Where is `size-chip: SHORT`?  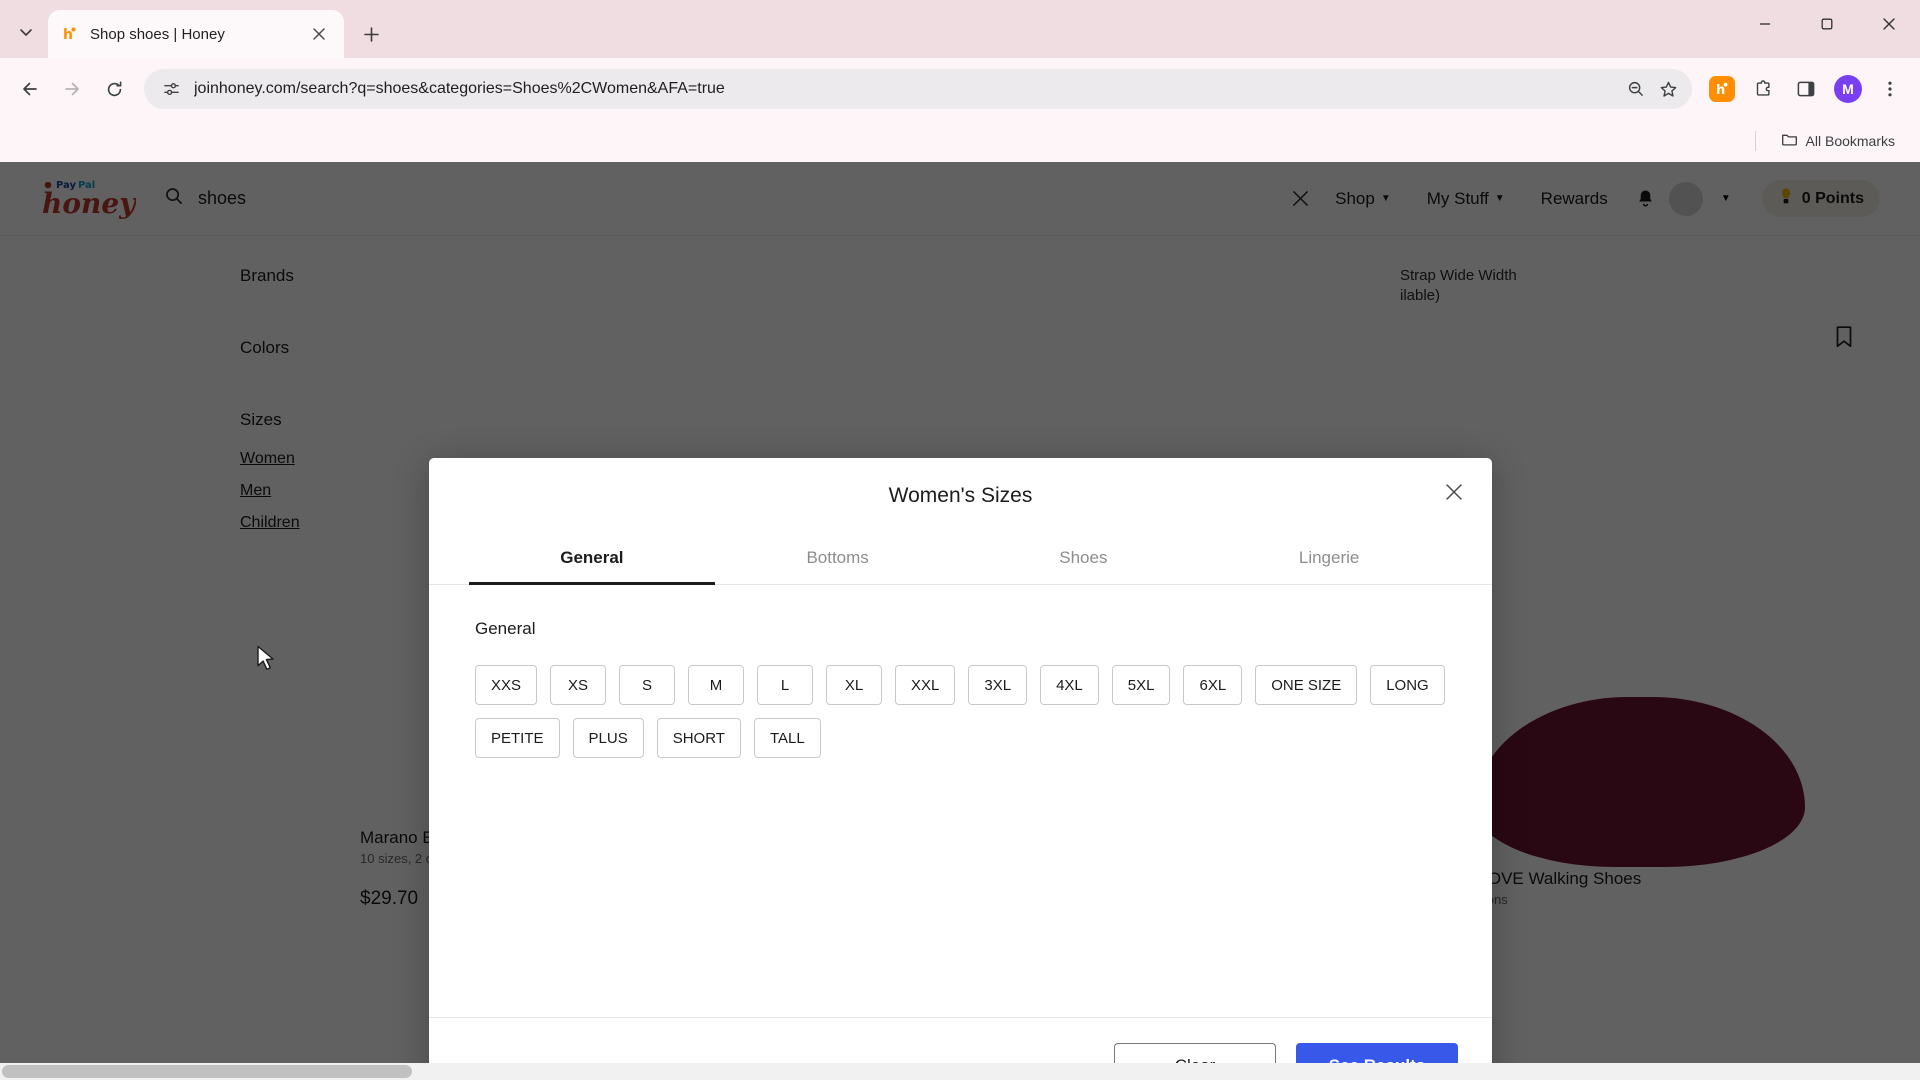 size-chip: SHORT is located at coordinates (698, 738).